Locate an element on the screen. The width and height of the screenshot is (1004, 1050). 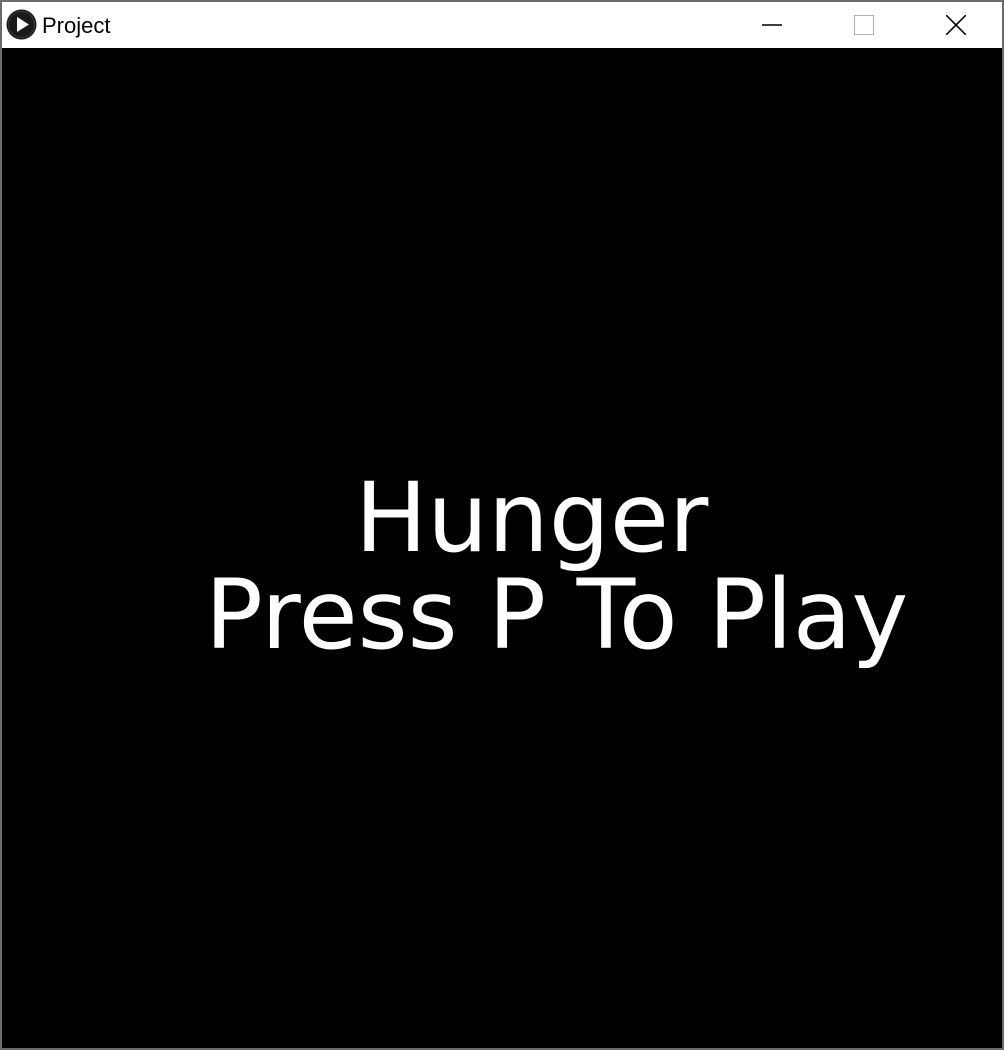
game-title: Hunger is located at coordinates (532, 518).